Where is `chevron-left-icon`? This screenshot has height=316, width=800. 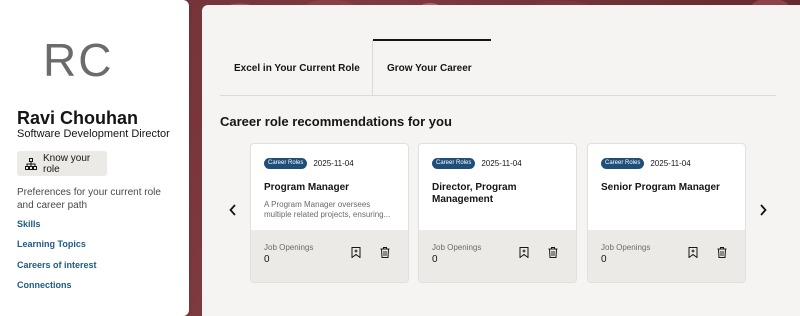
chevron-left-icon is located at coordinates (232, 210).